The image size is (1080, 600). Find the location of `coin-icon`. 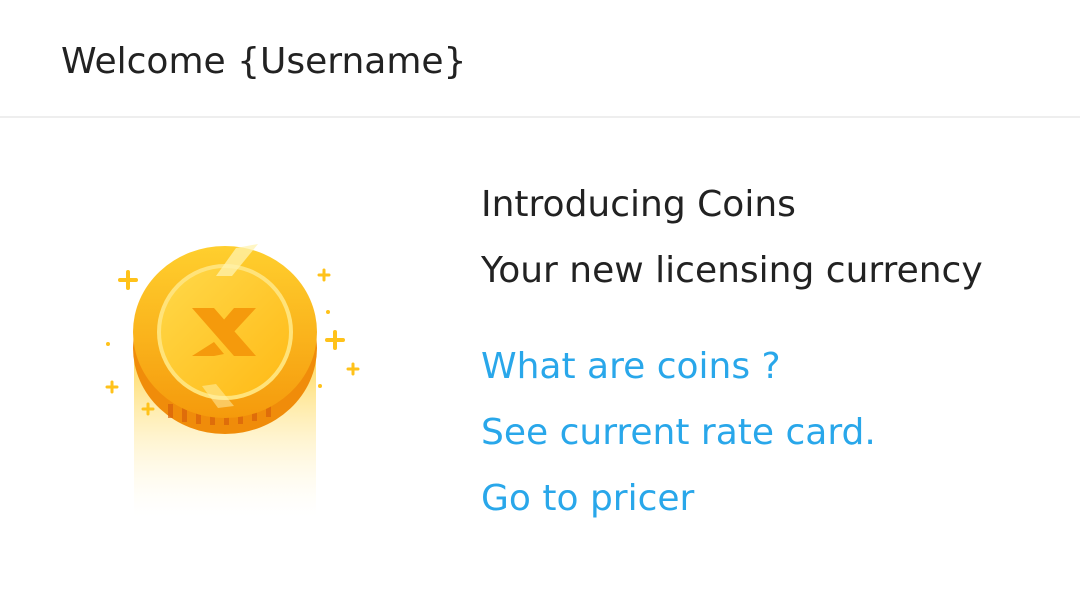

coin-icon is located at coordinates (232, 380).